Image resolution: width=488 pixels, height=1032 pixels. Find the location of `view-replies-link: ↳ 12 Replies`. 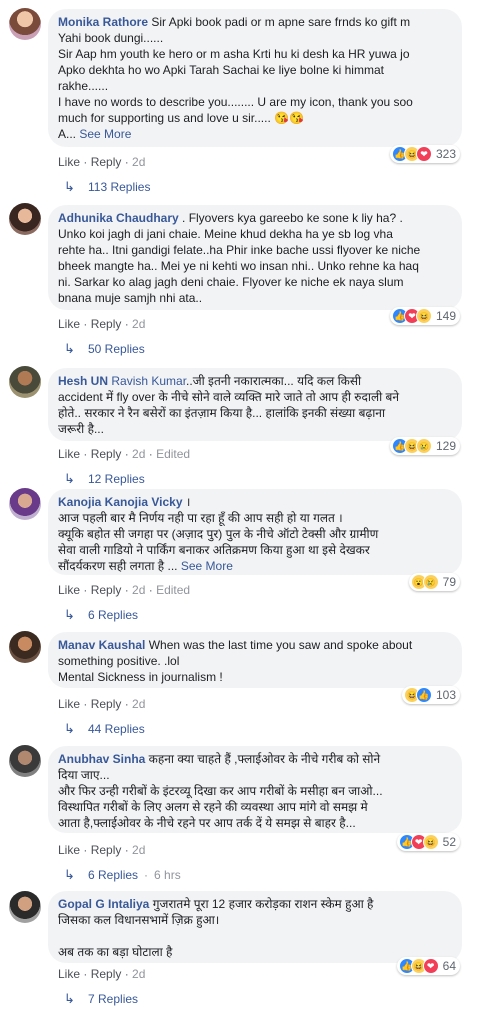

view-replies-link: ↳ 12 Replies is located at coordinates (104, 479).